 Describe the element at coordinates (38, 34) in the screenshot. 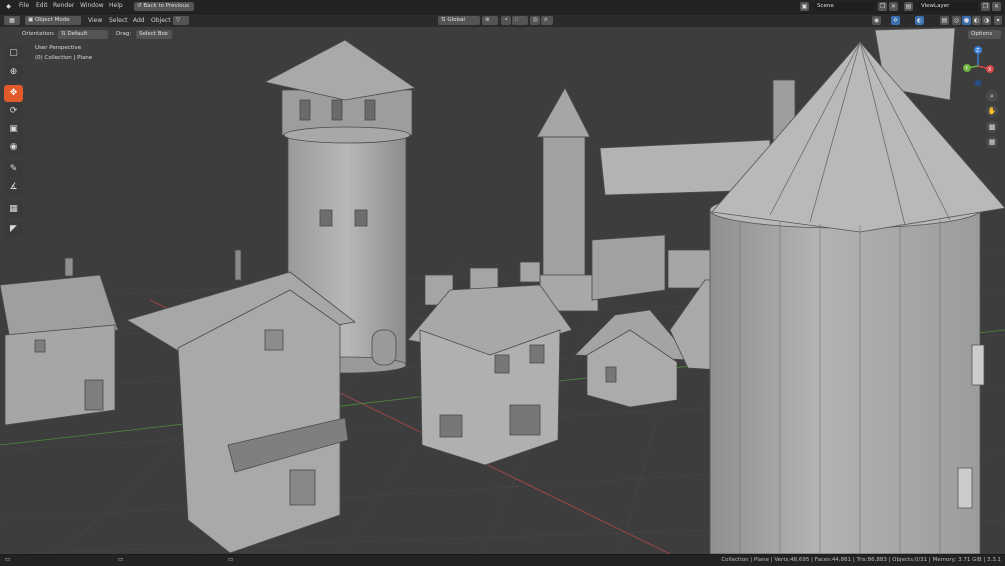

I see `orientation-label: Orientation:` at that location.